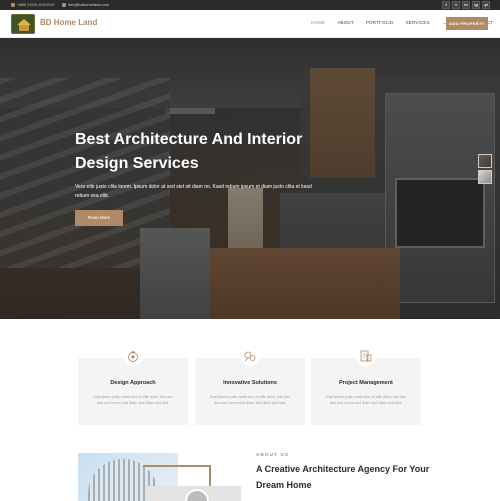 Image resolution: width=500 pixels, height=501 pixels. Describe the element at coordinates (446, 5) in the screenshot. I see `facebook-icon: f` at that location.